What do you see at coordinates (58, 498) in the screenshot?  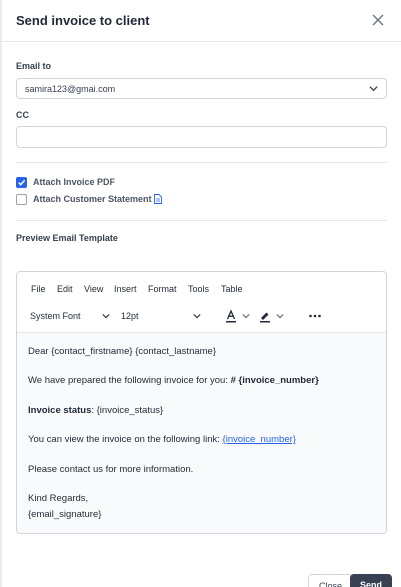 I see `regards-line: Kind Regards,` at bounding box center [58, 498].